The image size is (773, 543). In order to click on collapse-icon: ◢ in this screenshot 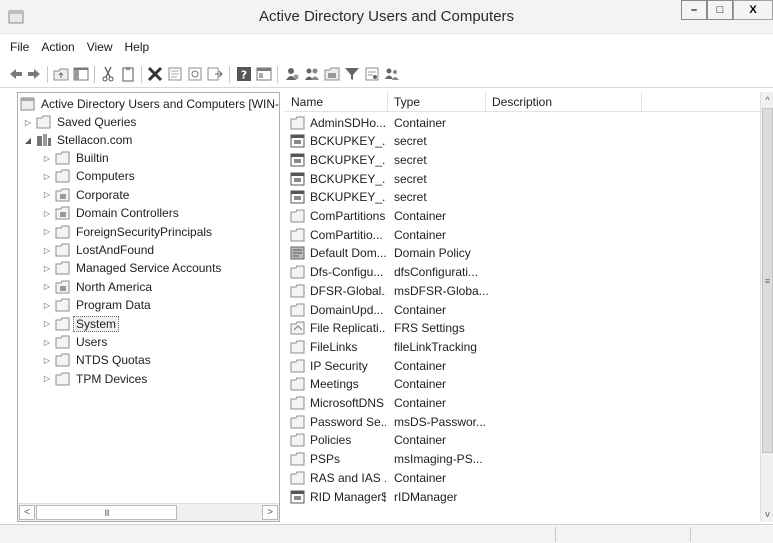, I will do `click(28, 140)`.